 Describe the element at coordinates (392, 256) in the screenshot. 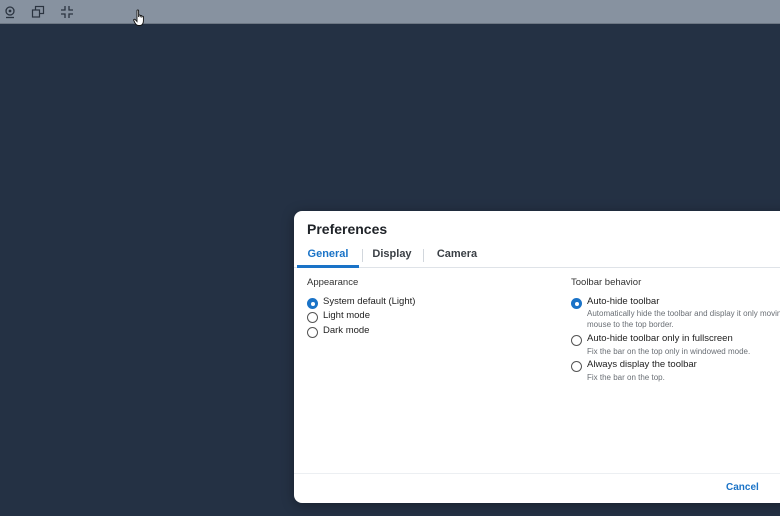

I see `tab-display: Display` at that location.